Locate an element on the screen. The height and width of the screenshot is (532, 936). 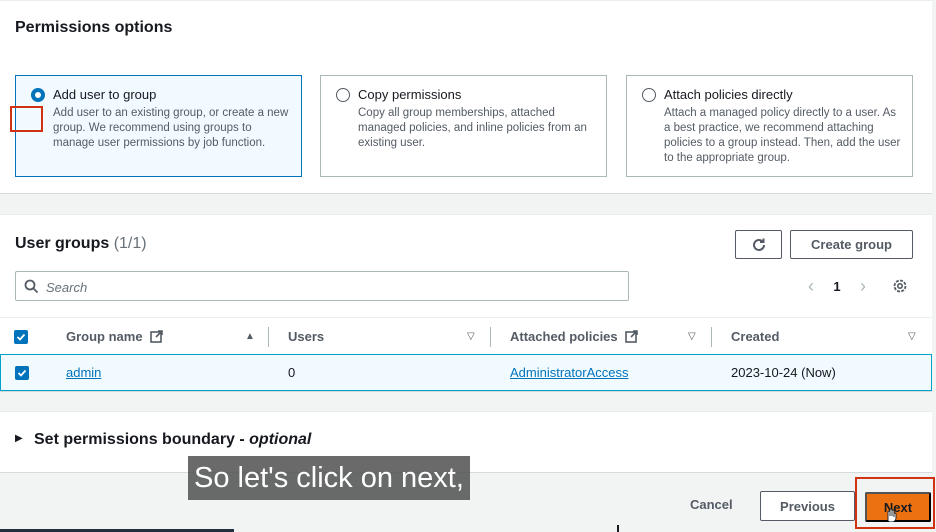
search-box is located at coordinates (322, 286).